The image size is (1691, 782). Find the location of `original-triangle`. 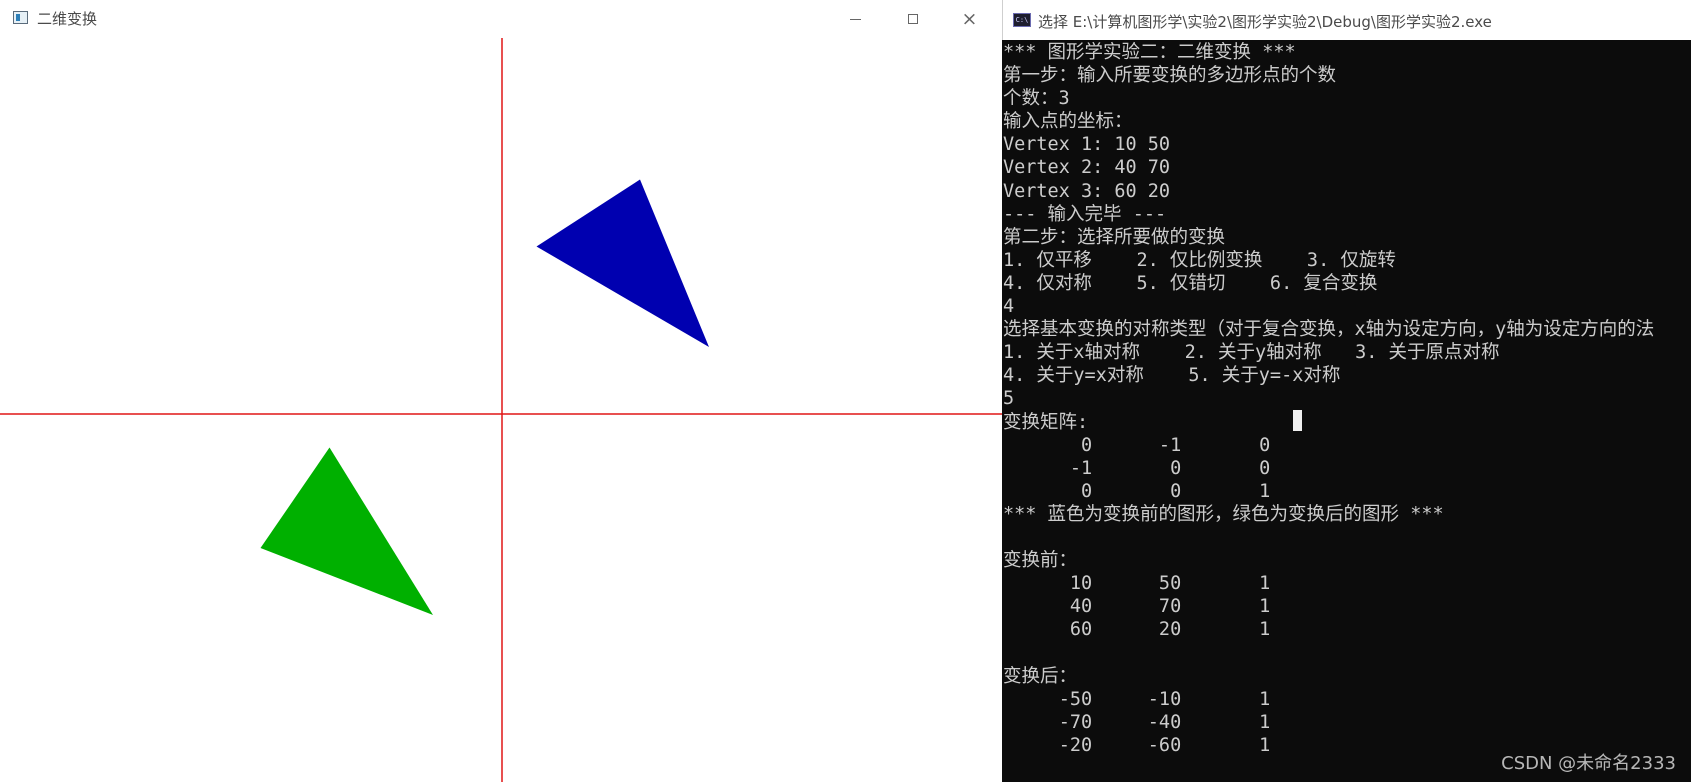

original-triangle is located at coordinates (622, 263).